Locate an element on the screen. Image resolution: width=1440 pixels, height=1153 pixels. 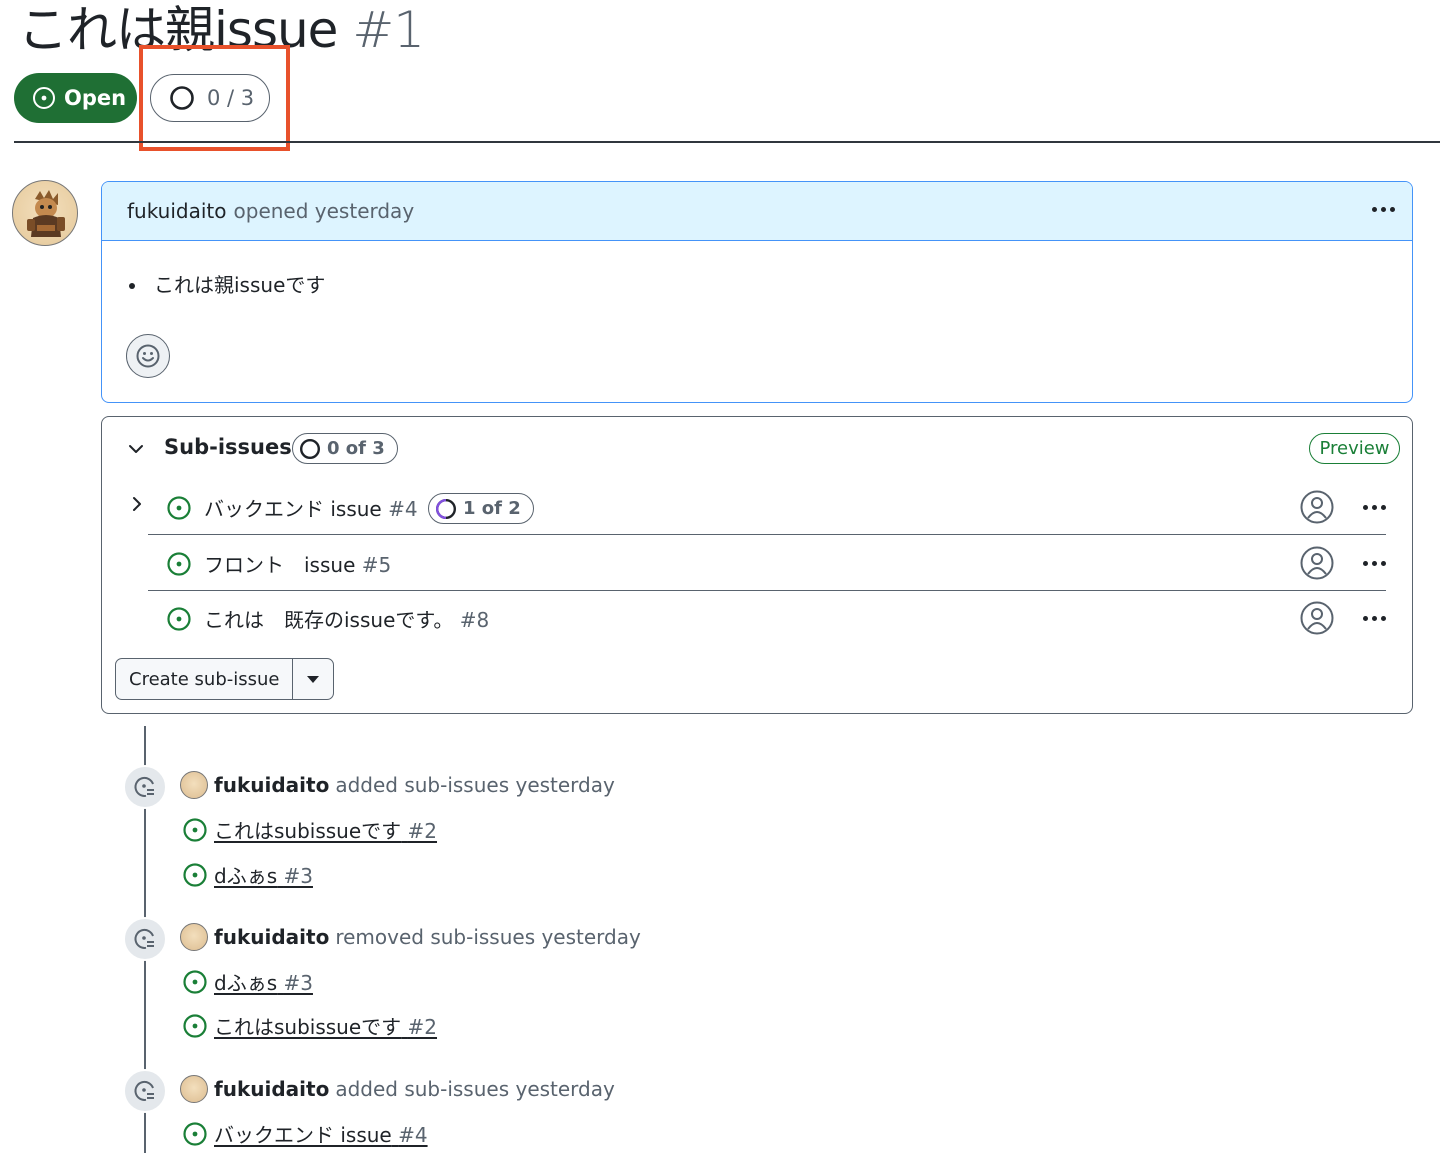
caret-down-icon is located at coordinates (313, 679).